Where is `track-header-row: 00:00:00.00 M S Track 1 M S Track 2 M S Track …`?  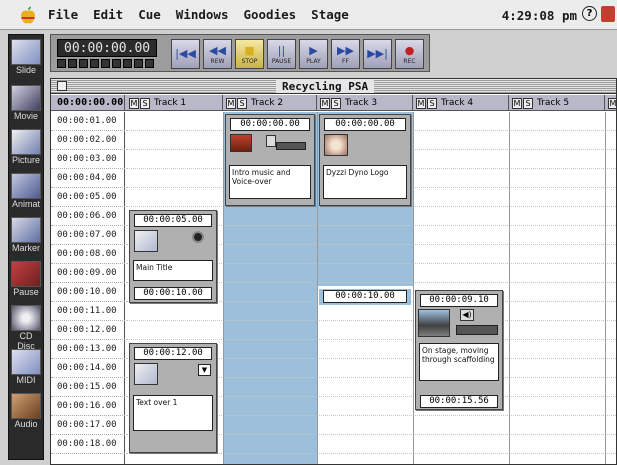 track-header-row: 00:00:00.00 M S Track 1 M S Track 2 M S Track … is located at coordinates (333, 103).